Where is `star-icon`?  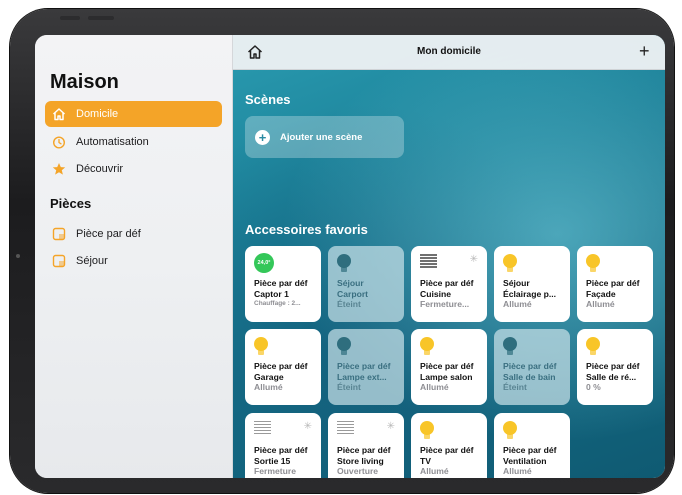 star-icon is located at coordinates (59, 169).